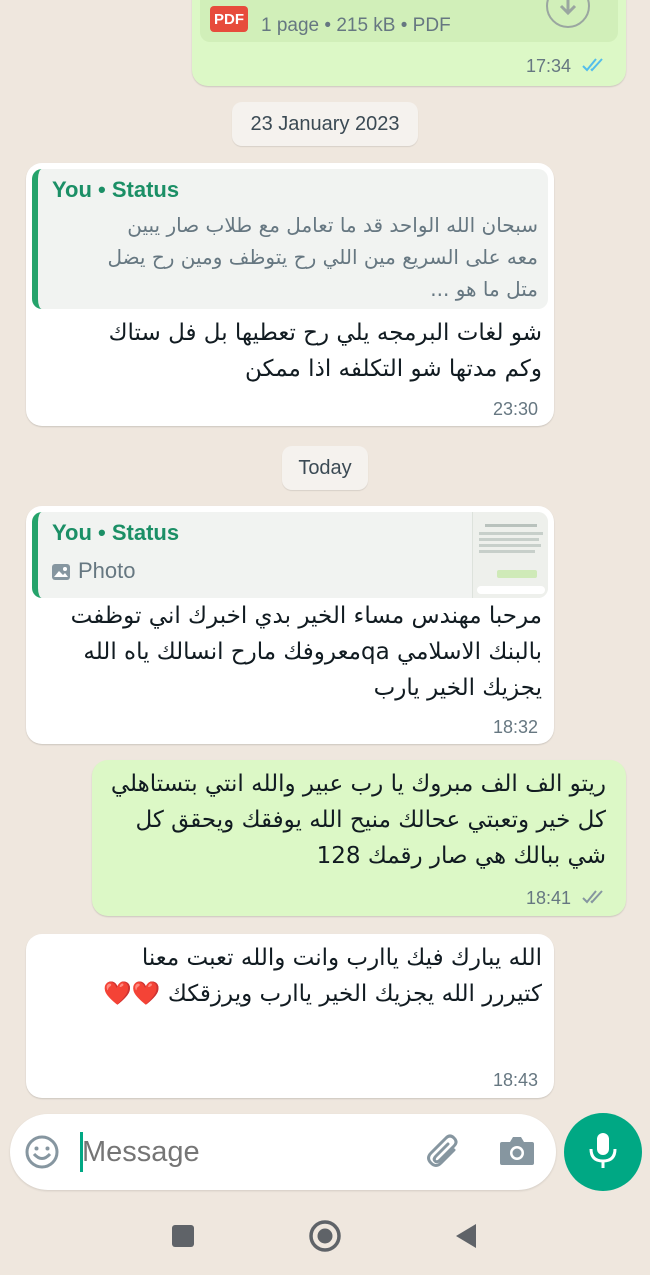  What do you see at coordinates (232, 1152) in the screenshot?
I see `message-input` at bounding box center [232, 1152].